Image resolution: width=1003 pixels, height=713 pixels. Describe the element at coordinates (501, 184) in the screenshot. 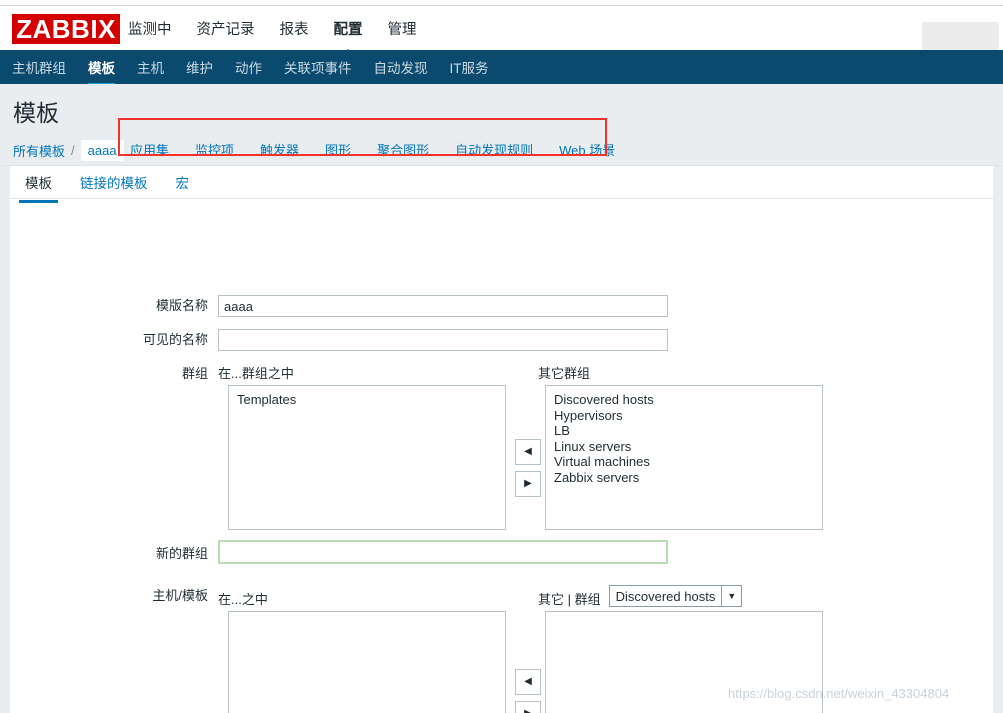

I see `form-tabs: 模板 链接的模板 宏` at that location.